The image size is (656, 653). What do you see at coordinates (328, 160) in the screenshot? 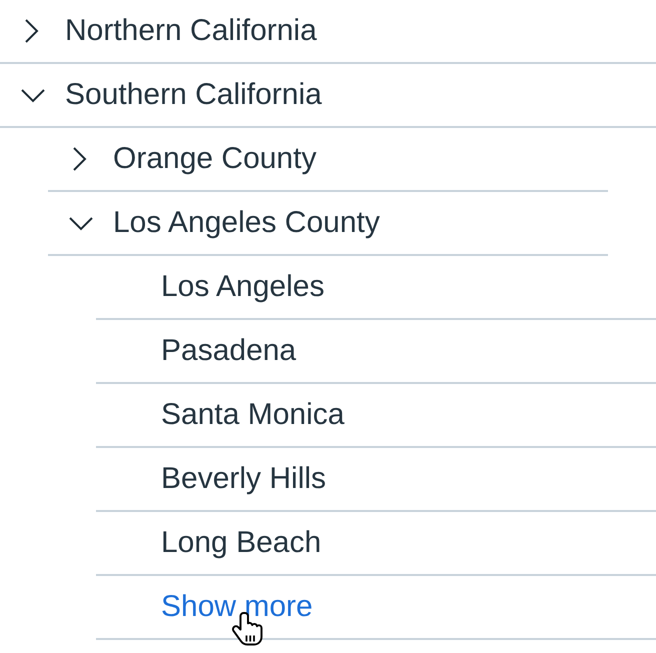
I see `tree-item: Orange County` at bounding box center [328, 160].